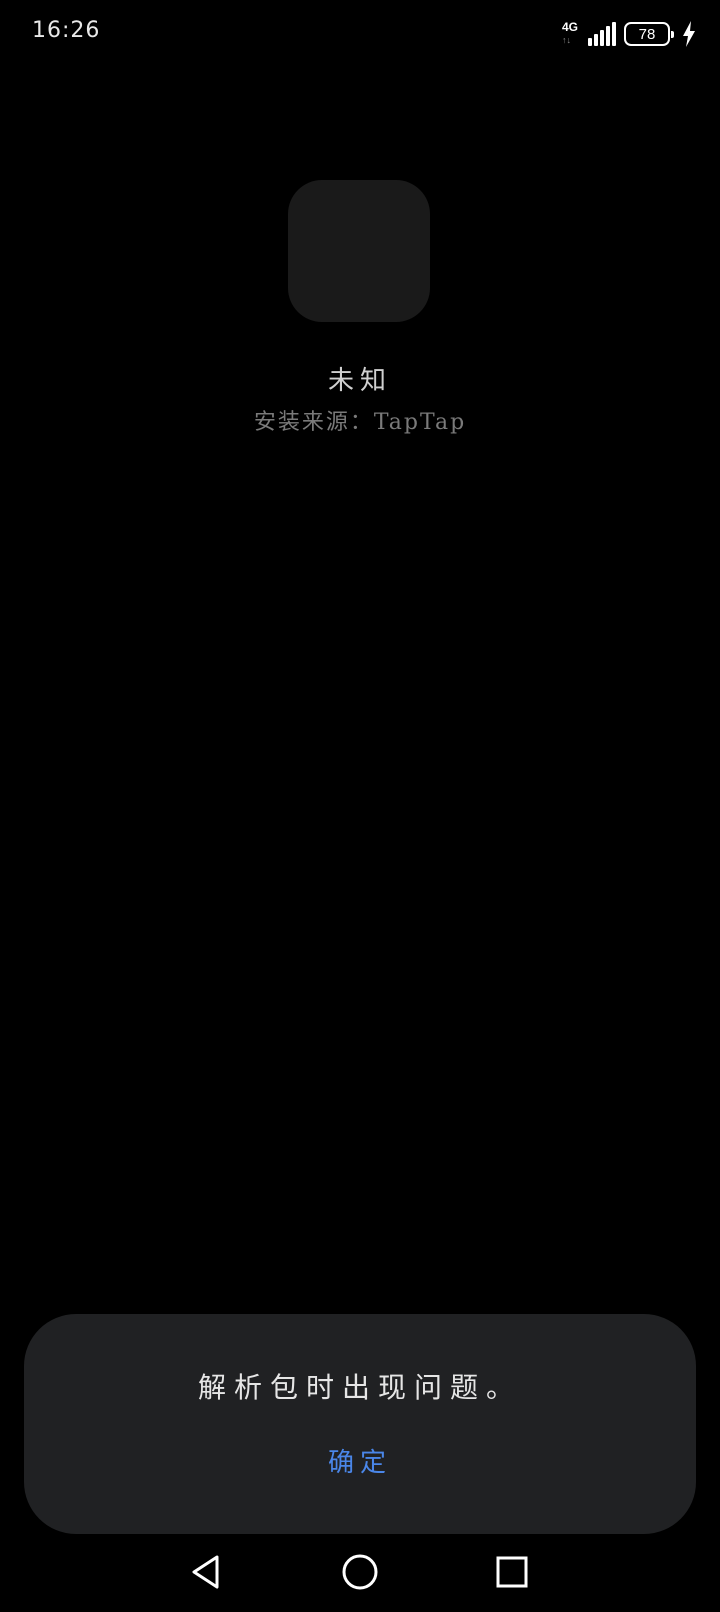  What do you see at coordinates (360, 34) in the screenshot?
I see `status-bar: 16:26 4G ↑↓ 78` at bounding box center [360, 34].